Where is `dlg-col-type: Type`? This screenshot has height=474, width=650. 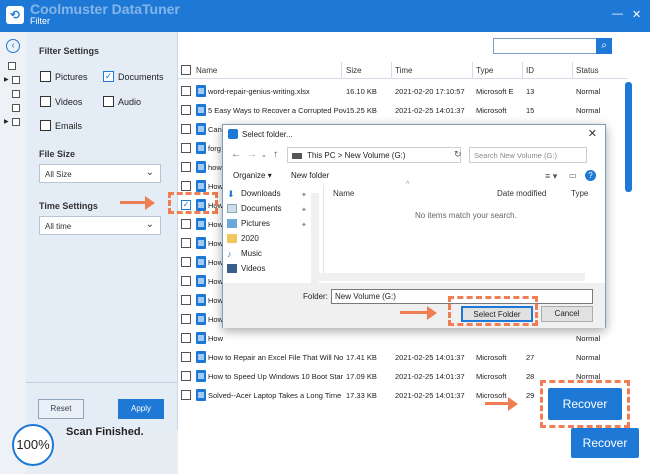 dlg-col-type: Type is located at coordinates (579, 193).